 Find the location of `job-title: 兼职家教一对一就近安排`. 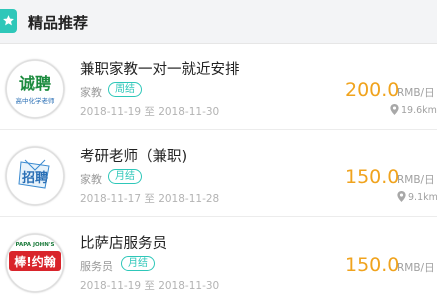

job-title: 兼职家教一对一就近安排 is located at coordinates (160, 70).